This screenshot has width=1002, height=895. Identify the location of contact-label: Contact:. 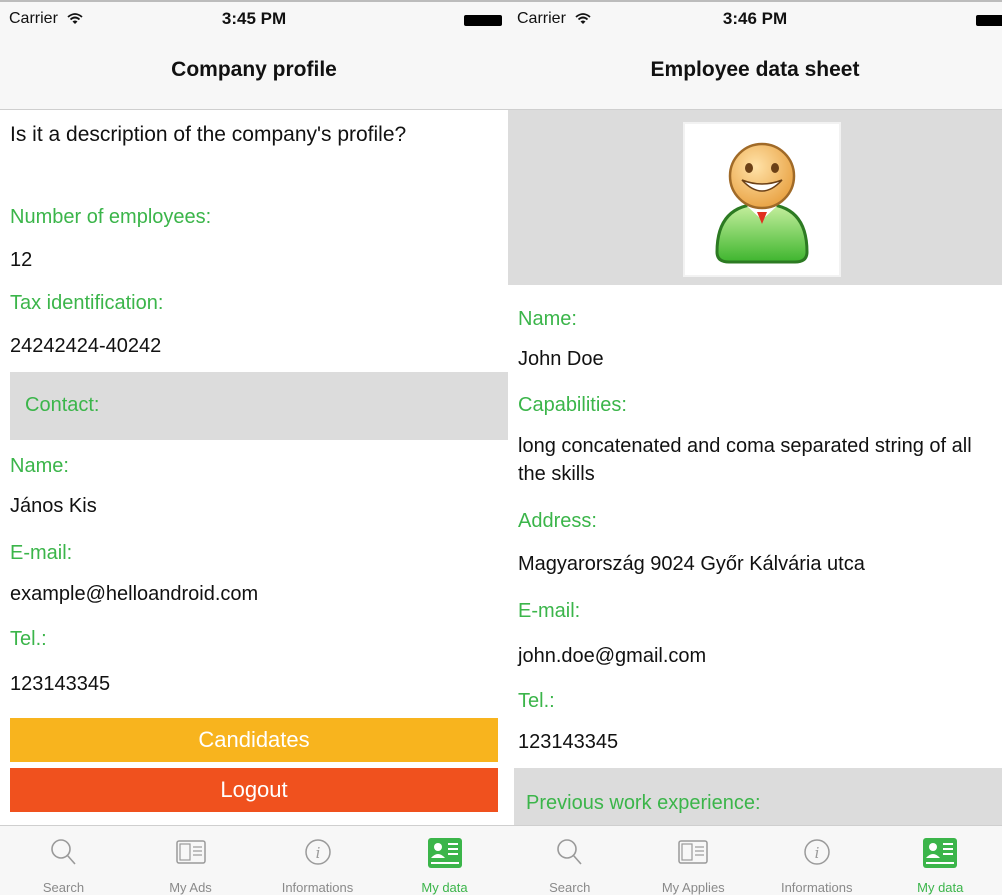
(62, 405).